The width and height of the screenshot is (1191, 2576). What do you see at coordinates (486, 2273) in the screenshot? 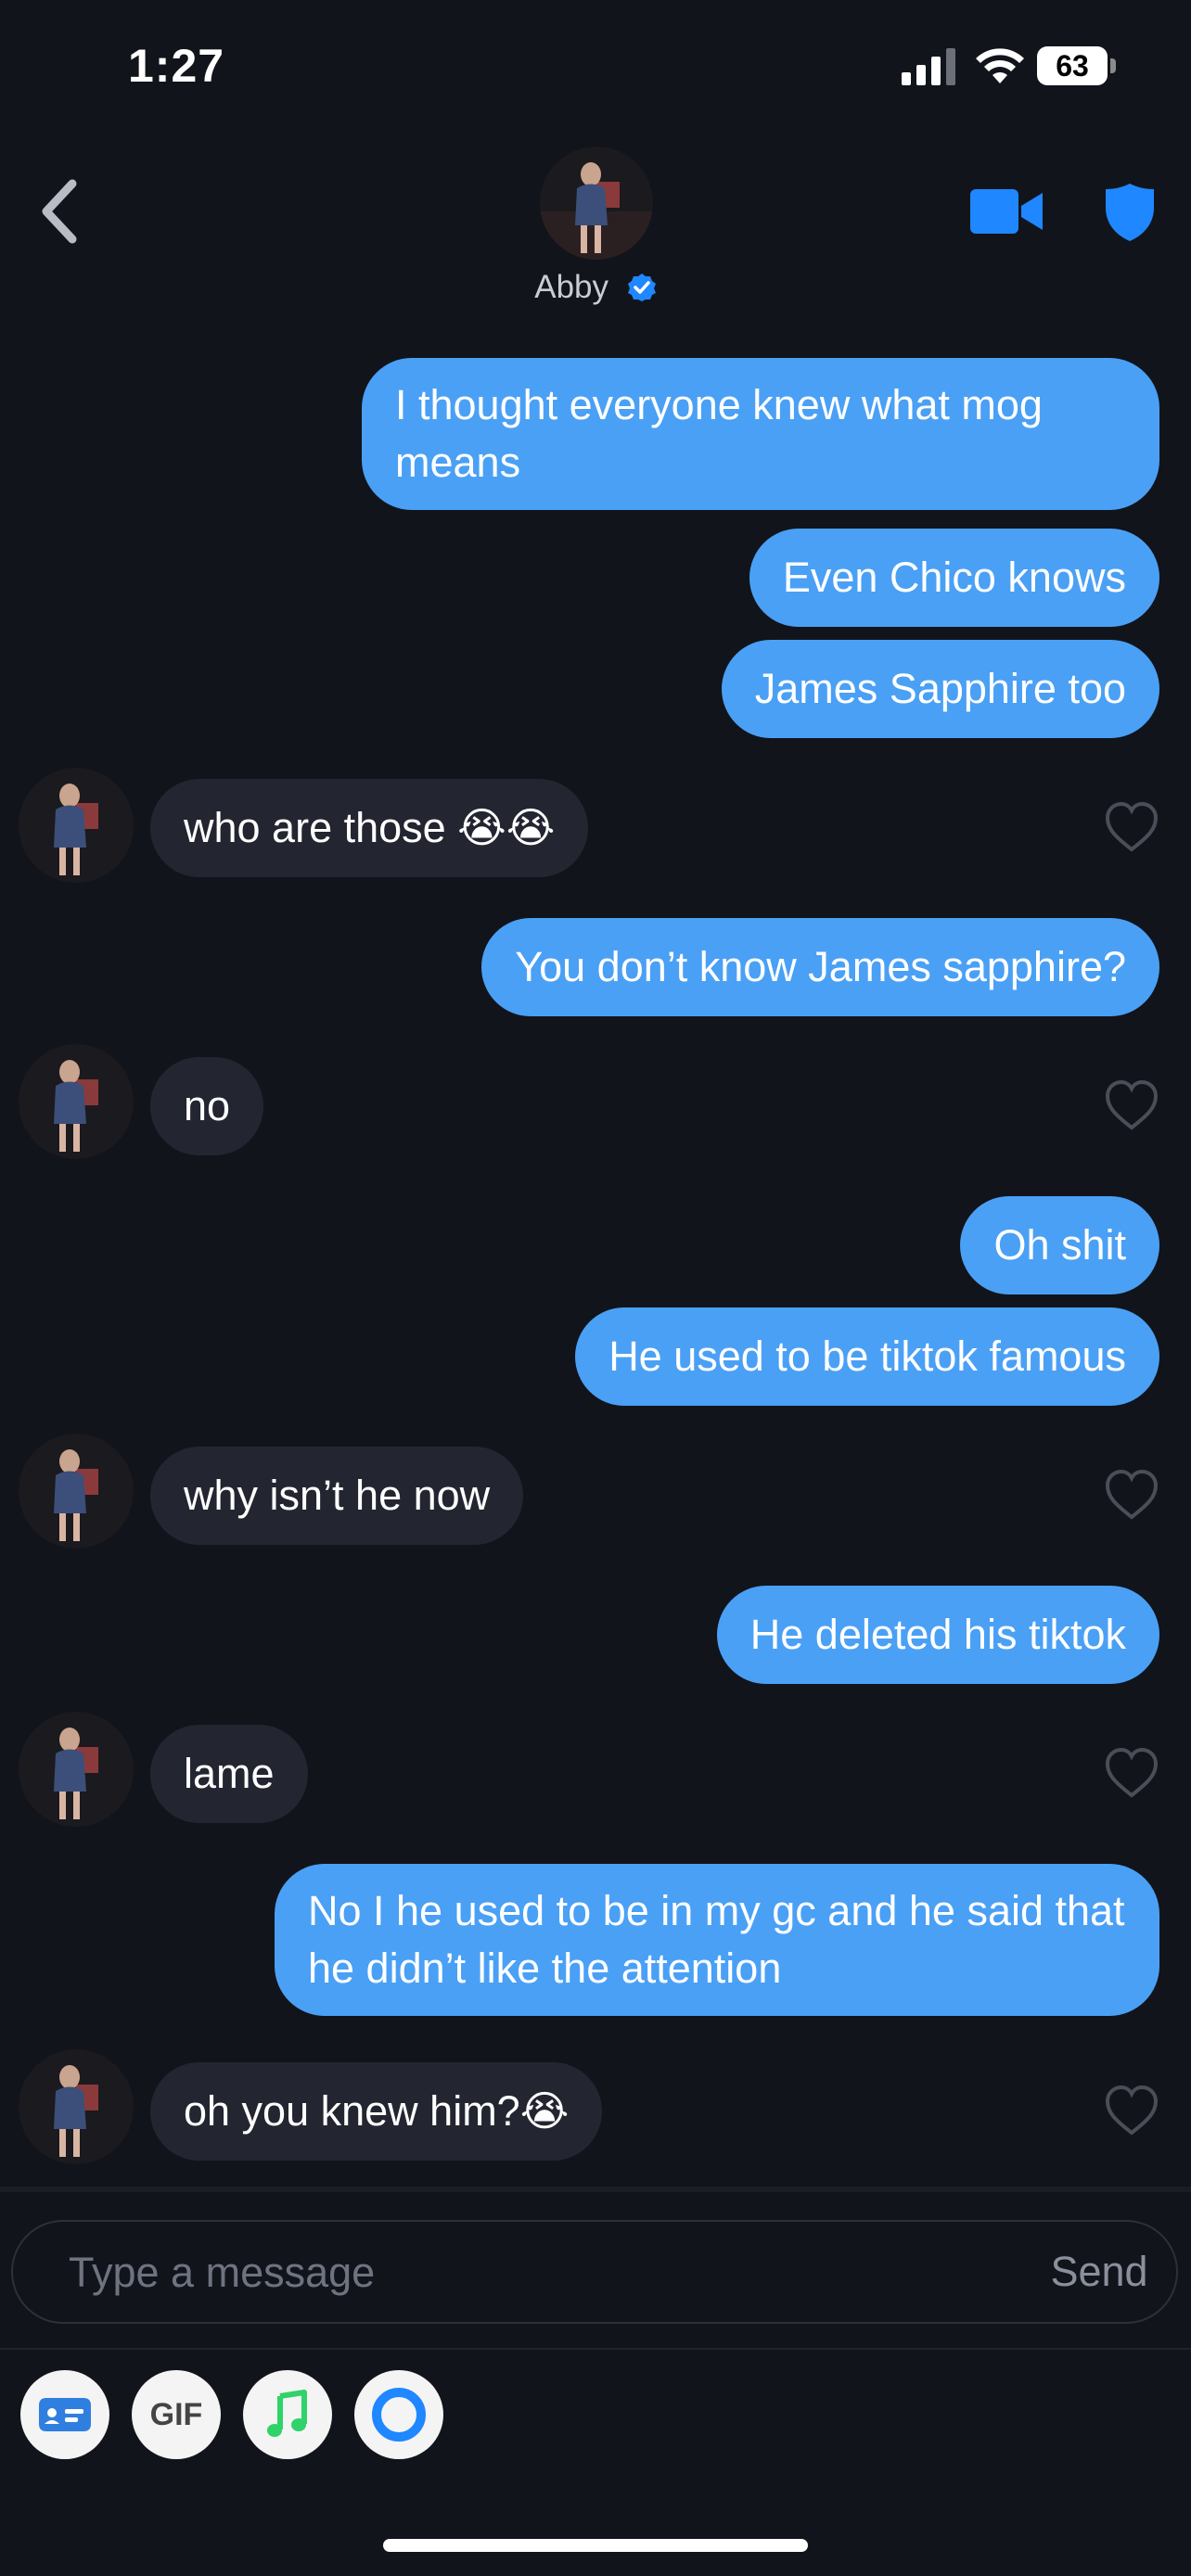
I see `message-input` at bounding box center [486, 2273].